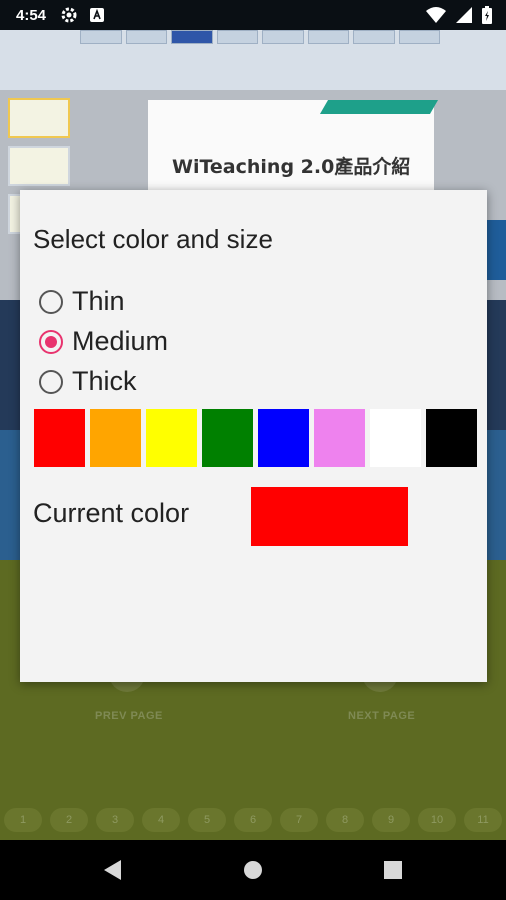 The width and height of the screenshot is (506, 900). I want to click on current-color-swatch, so click(329, 516).